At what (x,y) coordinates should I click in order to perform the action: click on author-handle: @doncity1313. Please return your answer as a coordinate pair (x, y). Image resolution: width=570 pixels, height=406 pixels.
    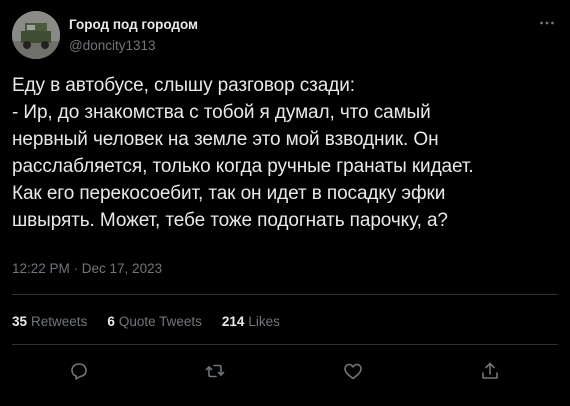
    Looking at the image, I should click on (112, 45).